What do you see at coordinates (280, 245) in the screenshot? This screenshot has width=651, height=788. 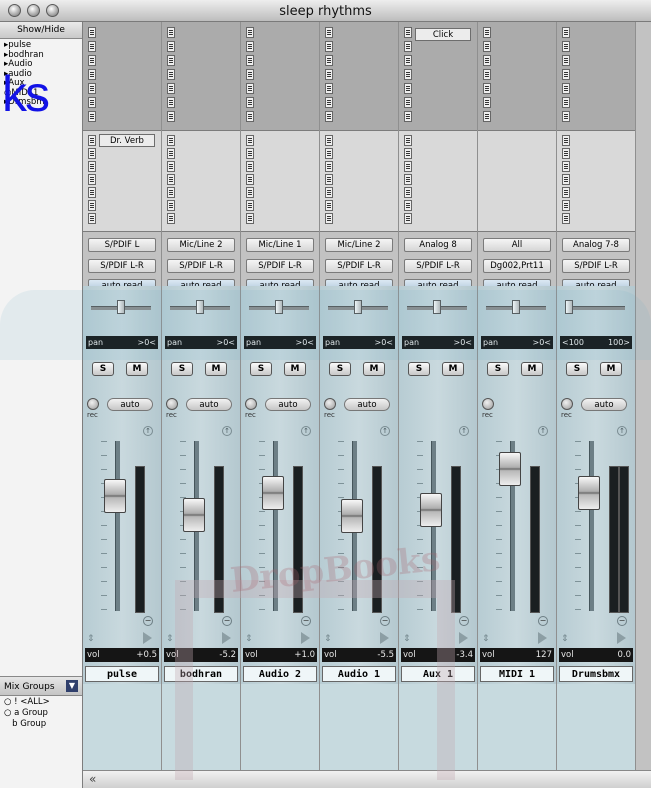 I see `input-select: Mic/Line 1` at bounding box center [280, 245].